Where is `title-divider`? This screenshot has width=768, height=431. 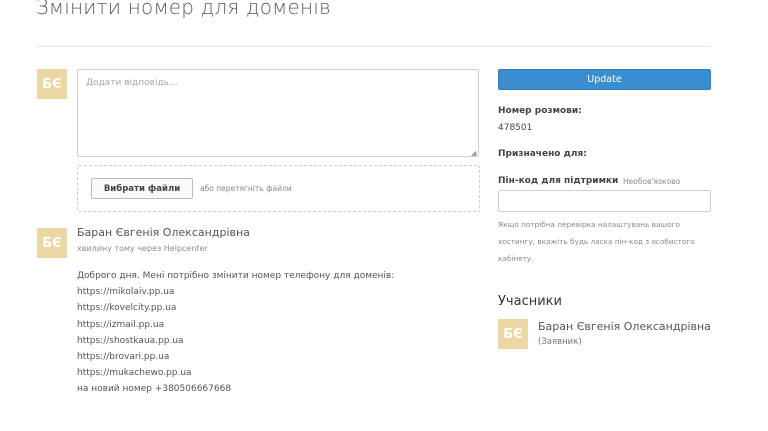
title-divider is located at coordinates (373, 46).